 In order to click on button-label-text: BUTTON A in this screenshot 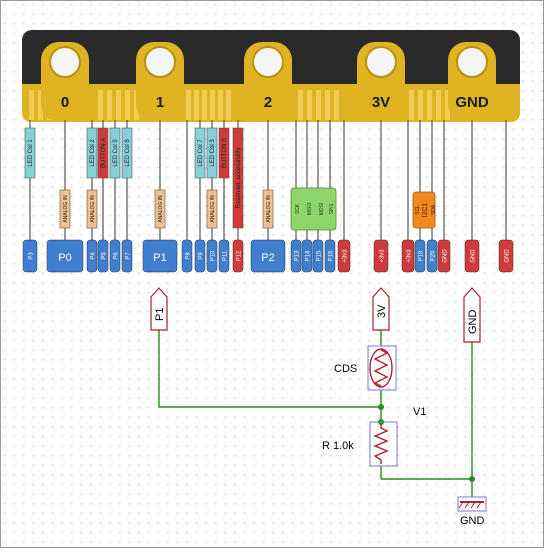, I will do `click(104, 153)`.